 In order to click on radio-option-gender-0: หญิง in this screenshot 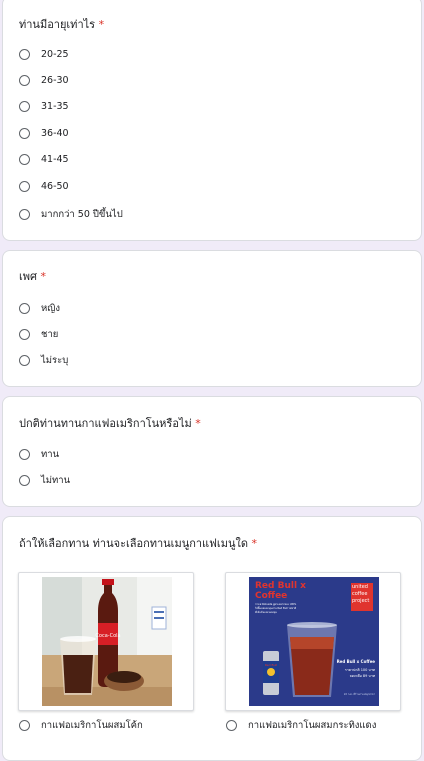, I will do `click(39, 308)`.